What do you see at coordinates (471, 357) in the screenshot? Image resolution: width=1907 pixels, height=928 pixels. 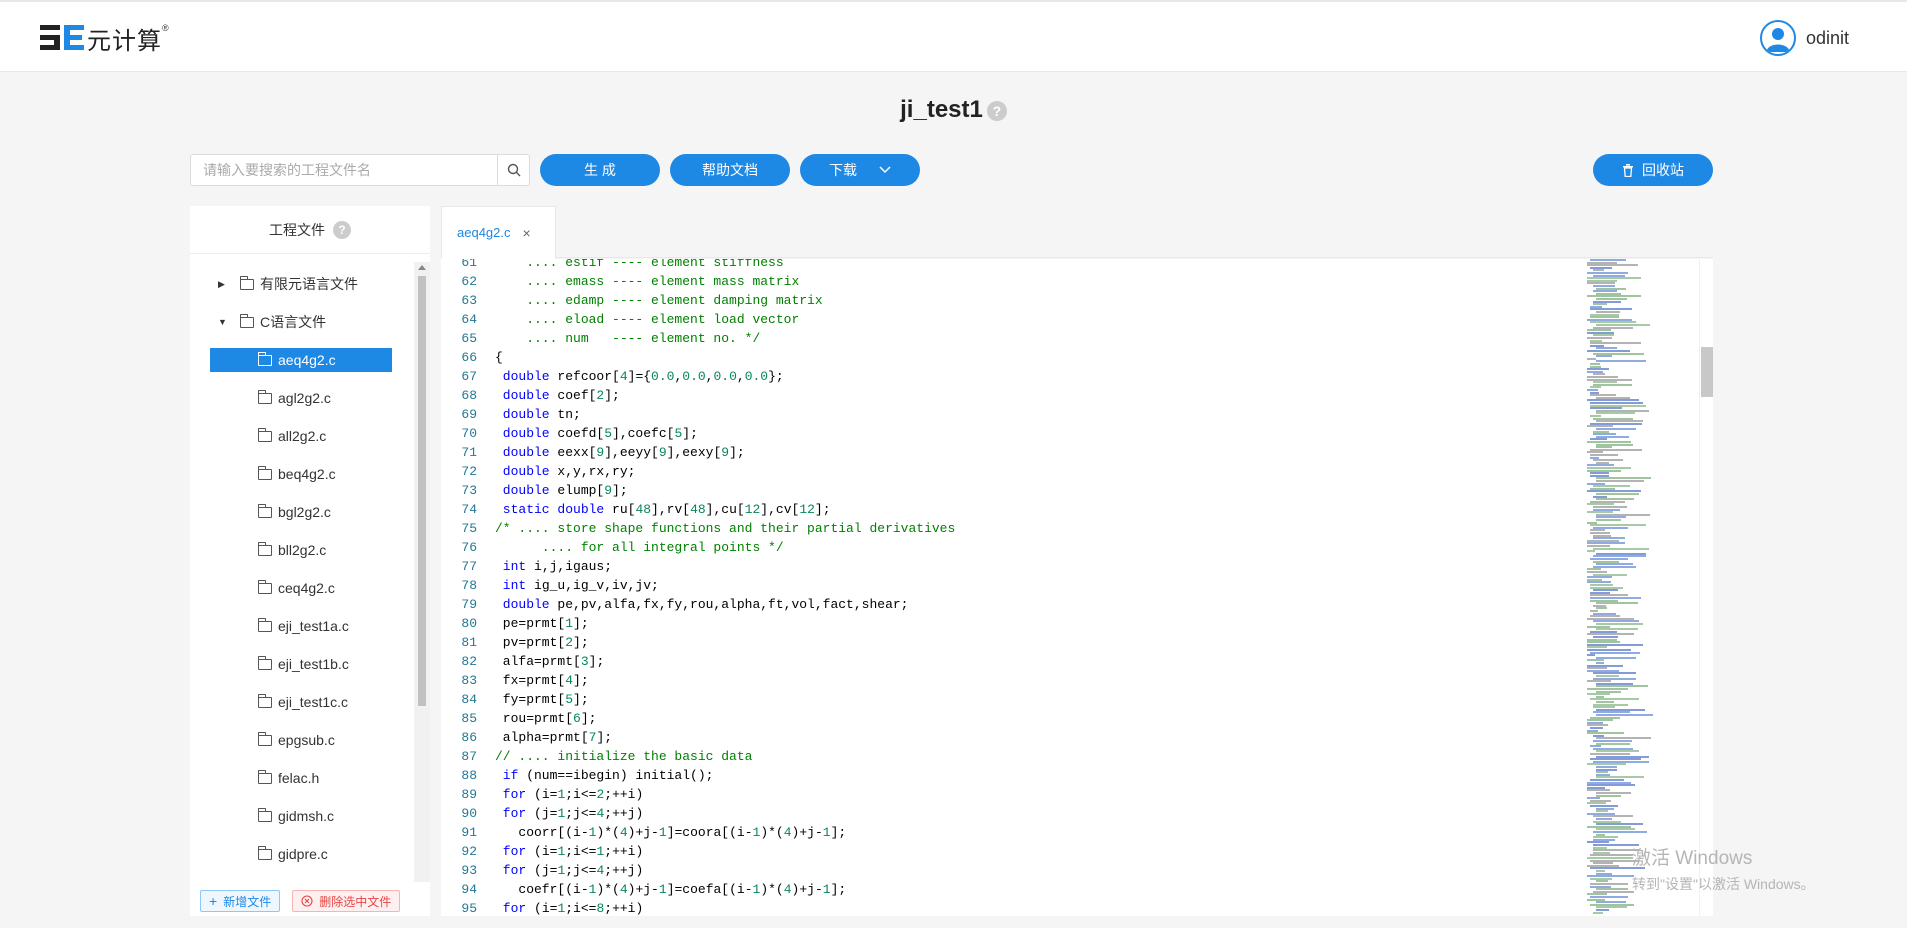 I see `code-line: 66 {` at bounding box center [471, 357].